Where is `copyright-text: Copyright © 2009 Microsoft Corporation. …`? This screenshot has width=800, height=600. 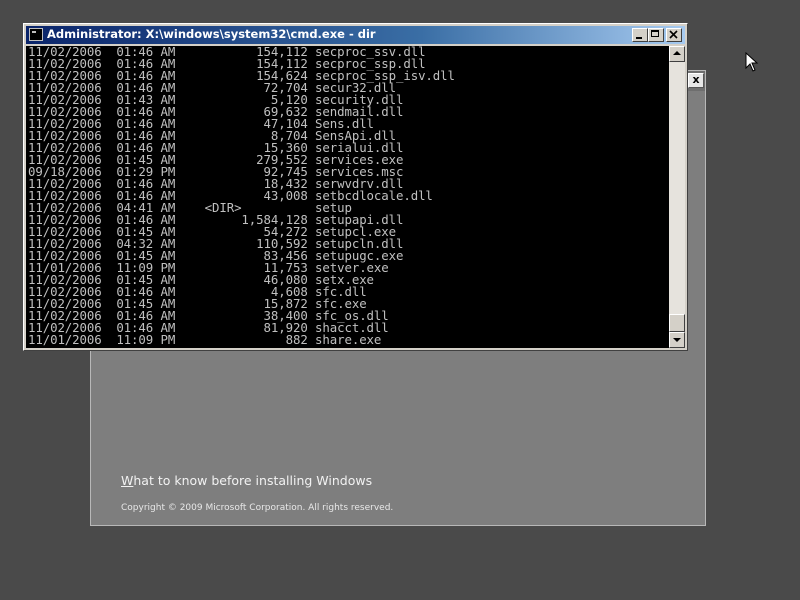
copyright-text: Copyright © 2009 Microsoft Corporation. … is located at coordinates (257, 508).